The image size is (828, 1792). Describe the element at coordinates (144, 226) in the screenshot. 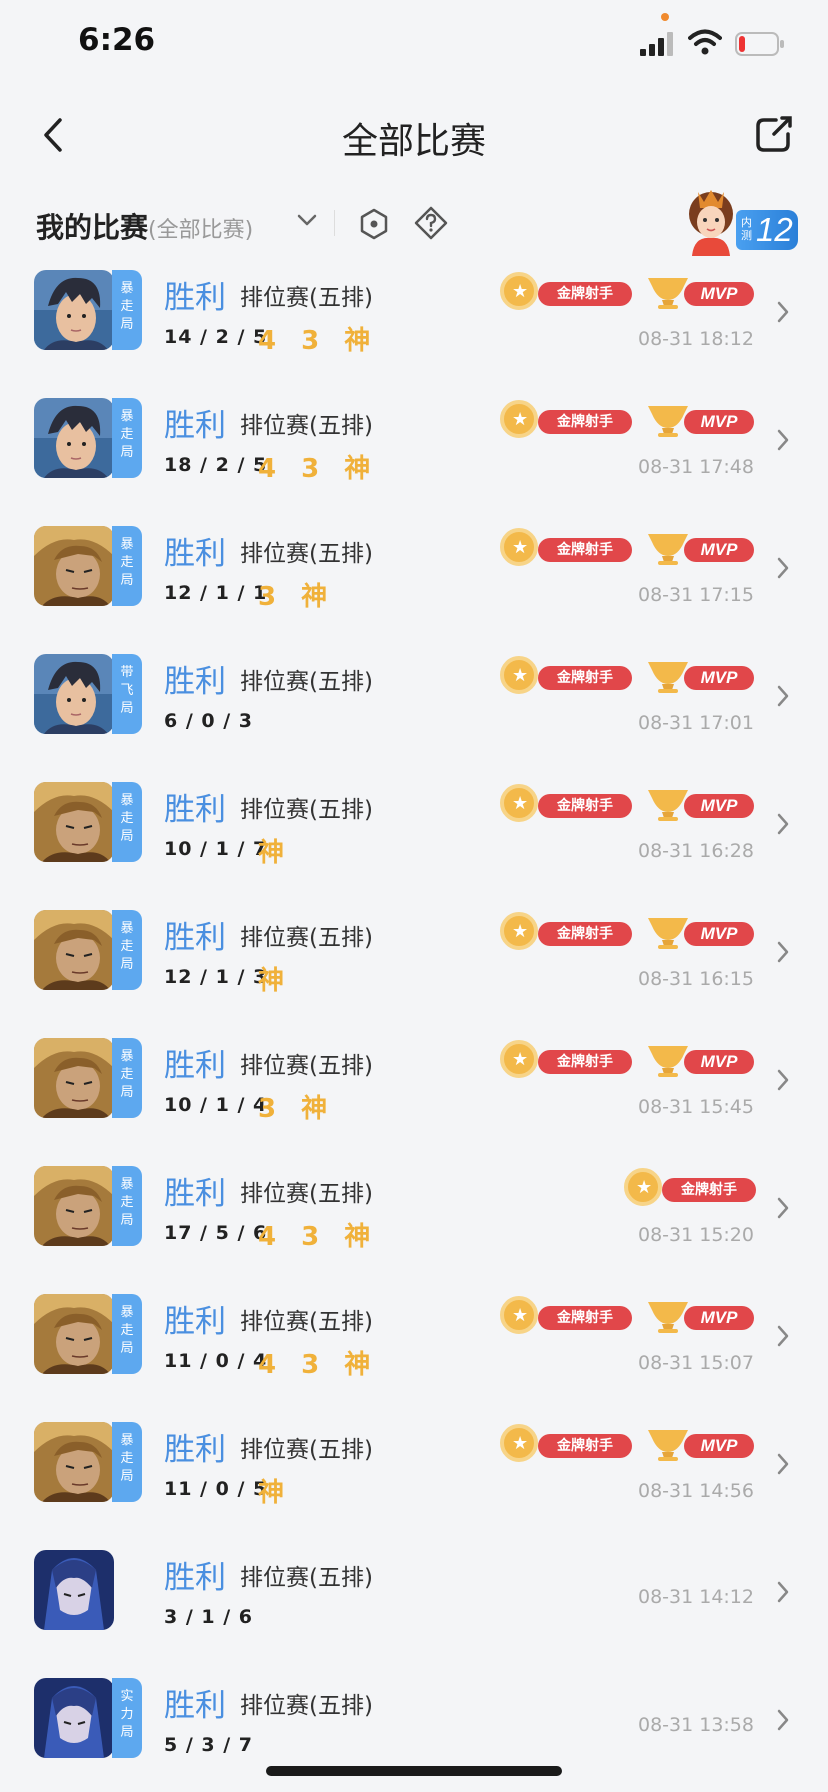

I see `match-filter-dropdown: 我的比赛(全部比赛)` at that location.